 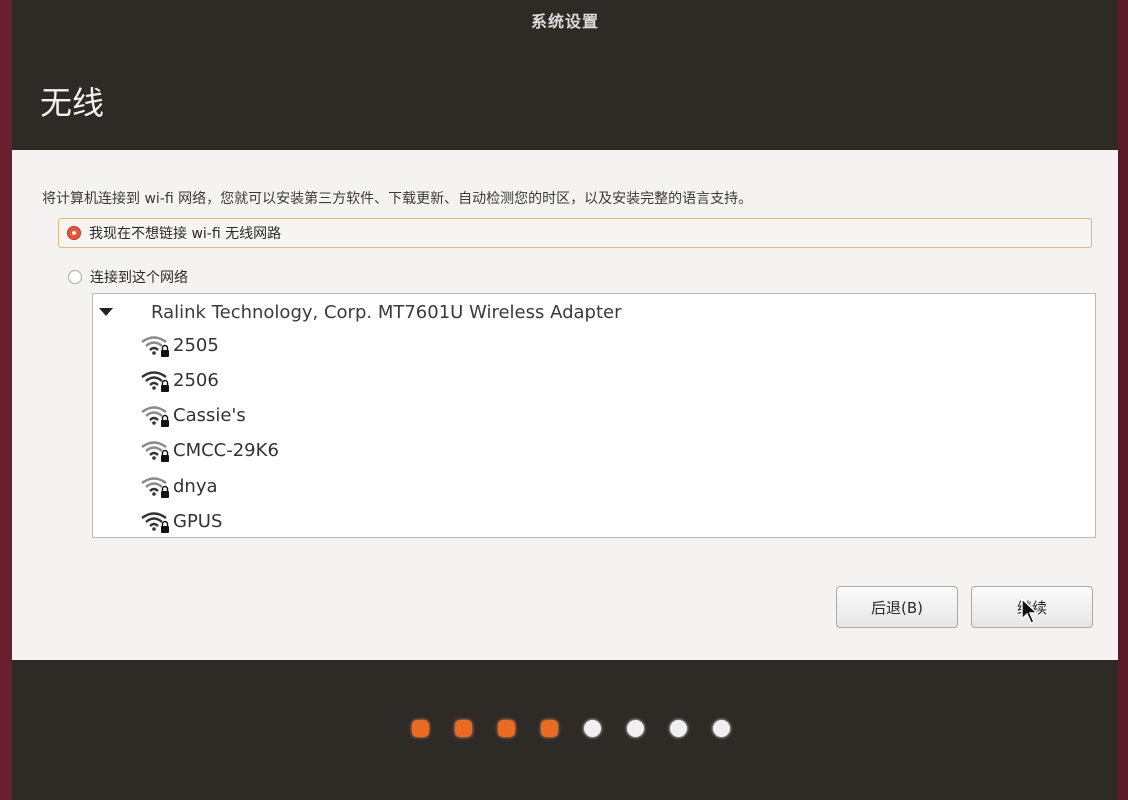 I want to click on network-name: 2506, so click(x=196, y=380).